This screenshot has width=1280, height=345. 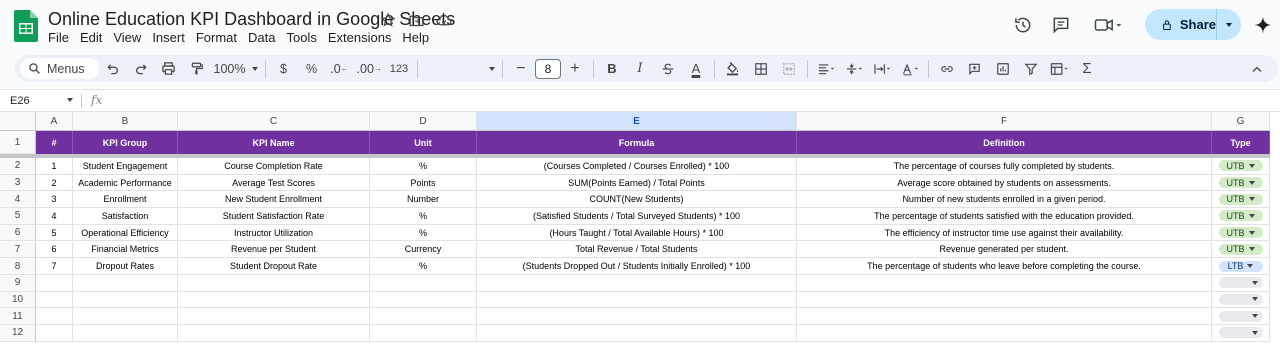 What do you see at coordinates (18, 166) in the screenshot?
I see `row-header: 2` at bounding box center [18, 166].